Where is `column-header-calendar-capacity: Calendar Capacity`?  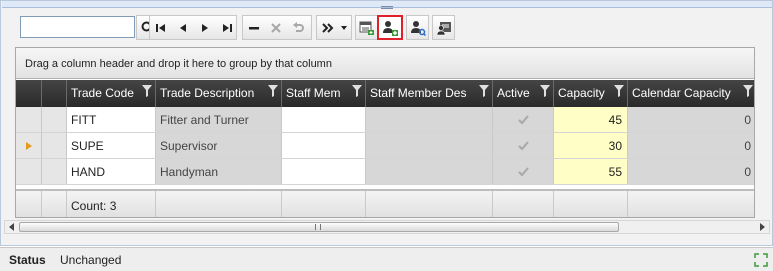
column-header-calendar-capacity: Calendar Capacity is located at coordinates (691, 93).